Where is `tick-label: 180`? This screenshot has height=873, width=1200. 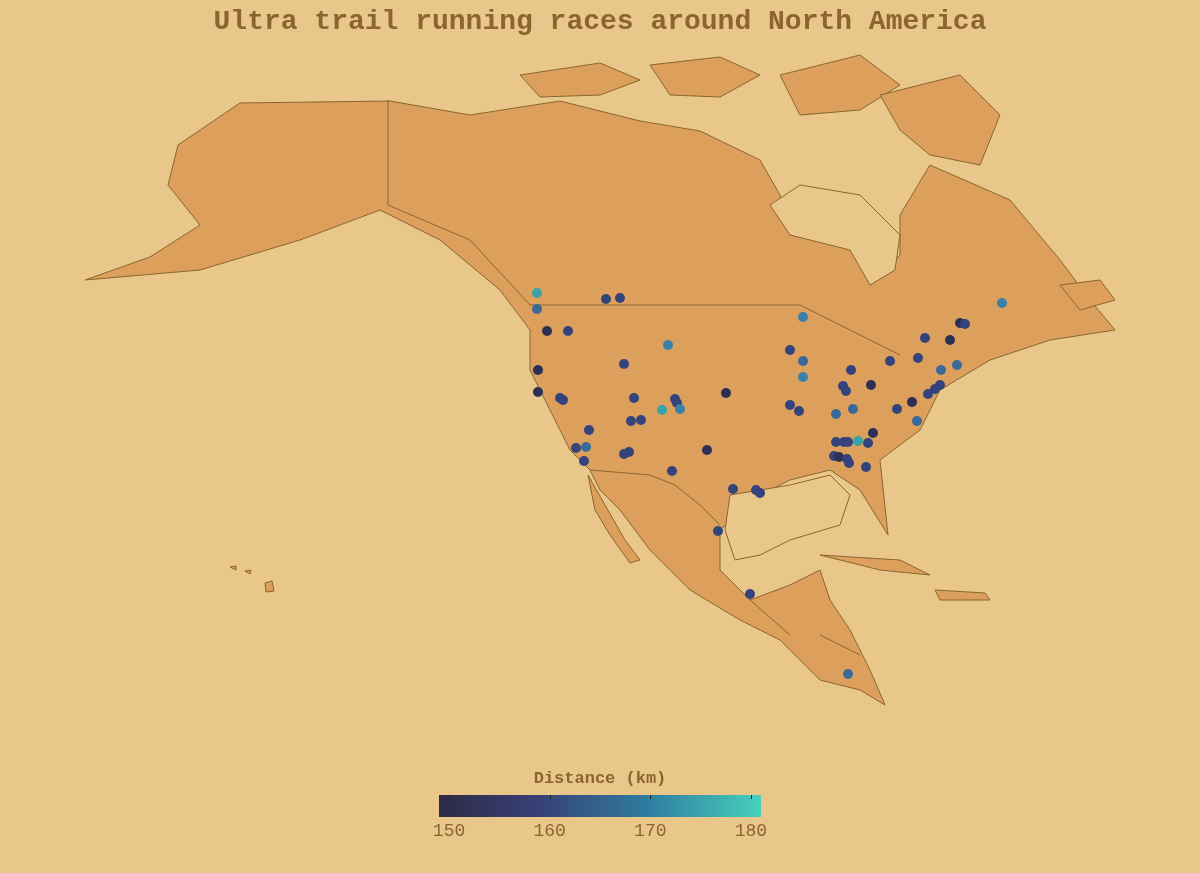
tick-label: 180 is located at coordinates (751, 831).